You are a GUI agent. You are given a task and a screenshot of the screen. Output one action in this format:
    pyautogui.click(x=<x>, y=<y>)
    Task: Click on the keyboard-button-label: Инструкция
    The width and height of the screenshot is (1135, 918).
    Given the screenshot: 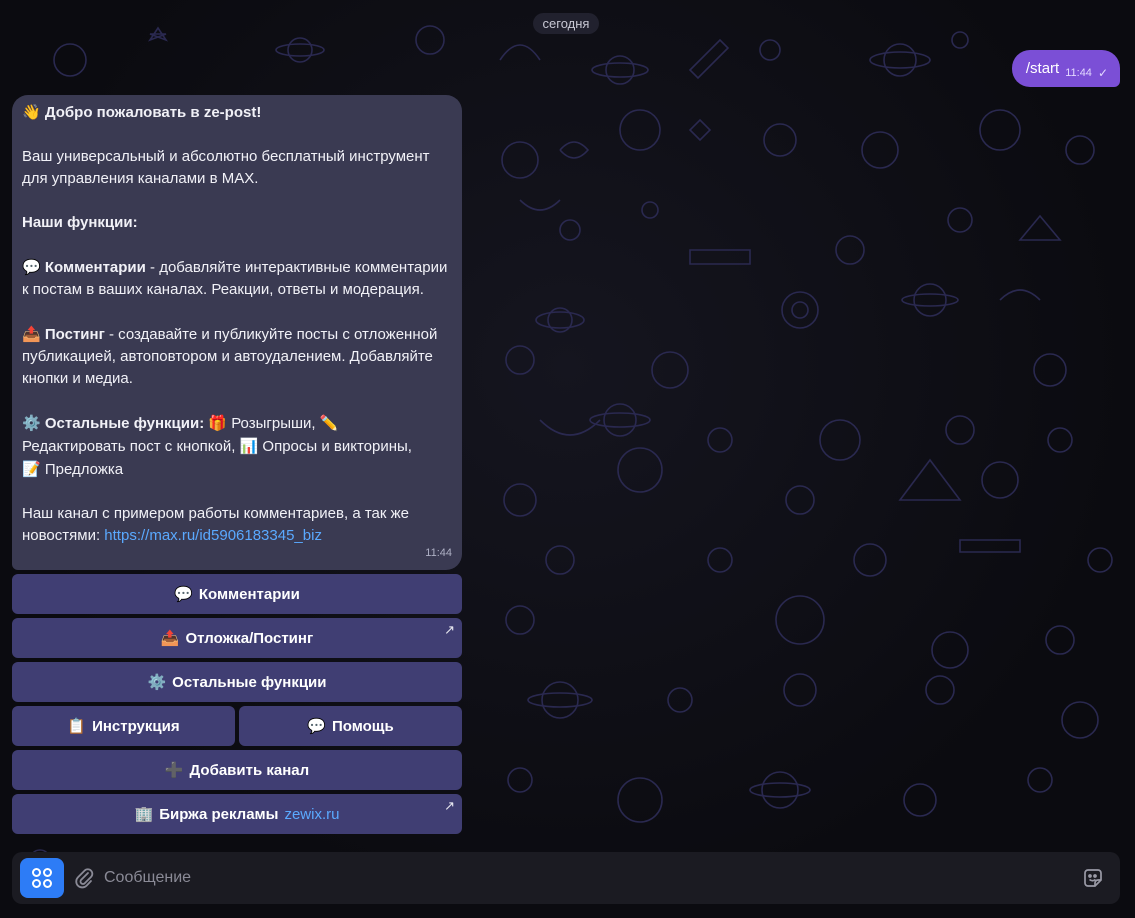 What is the action you would take?
    pyautogui.click(x=136, y=726)
    